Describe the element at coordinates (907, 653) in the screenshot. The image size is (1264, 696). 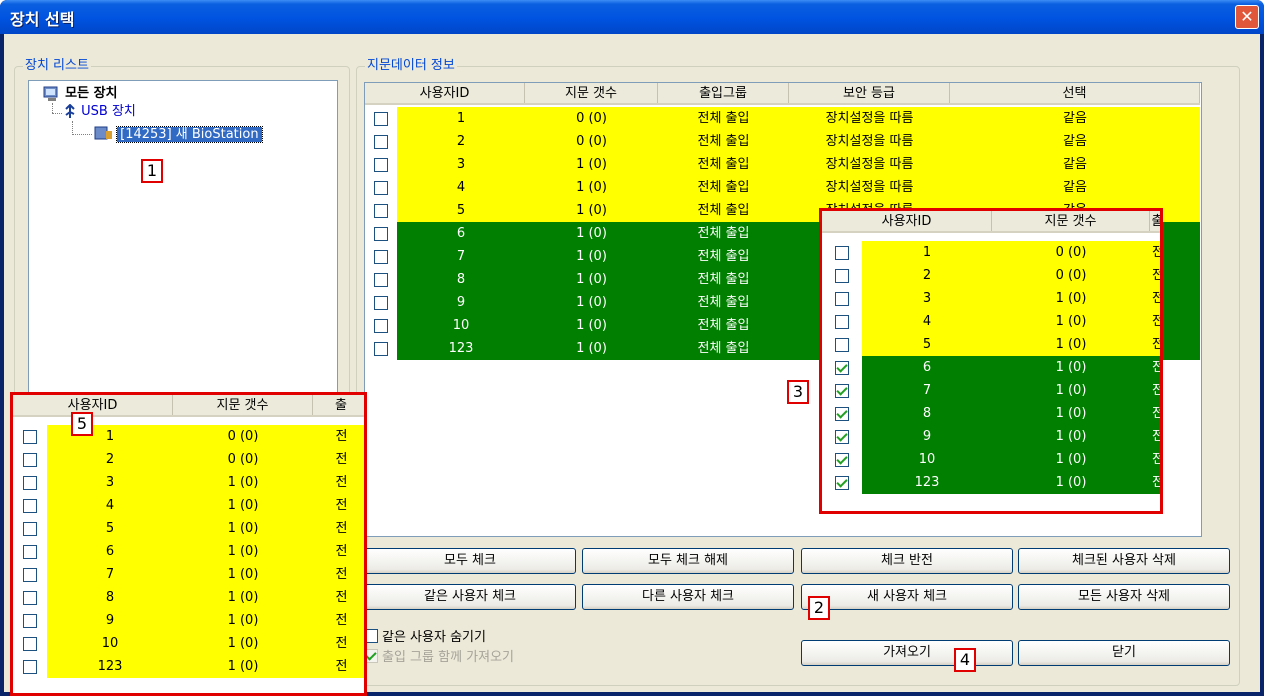
I see `import-button: 가져오기` at that location.